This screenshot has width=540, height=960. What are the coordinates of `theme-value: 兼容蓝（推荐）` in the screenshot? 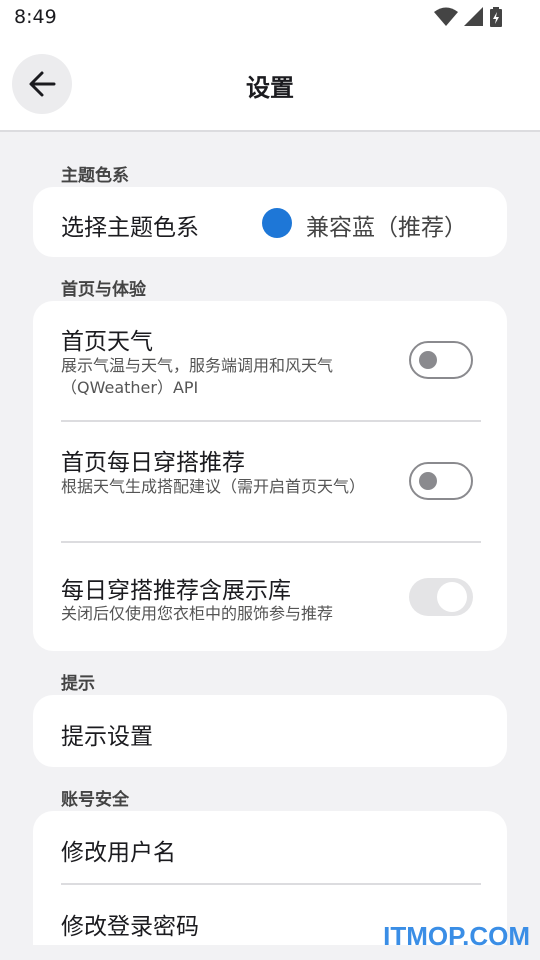 It's located at (386, 228).